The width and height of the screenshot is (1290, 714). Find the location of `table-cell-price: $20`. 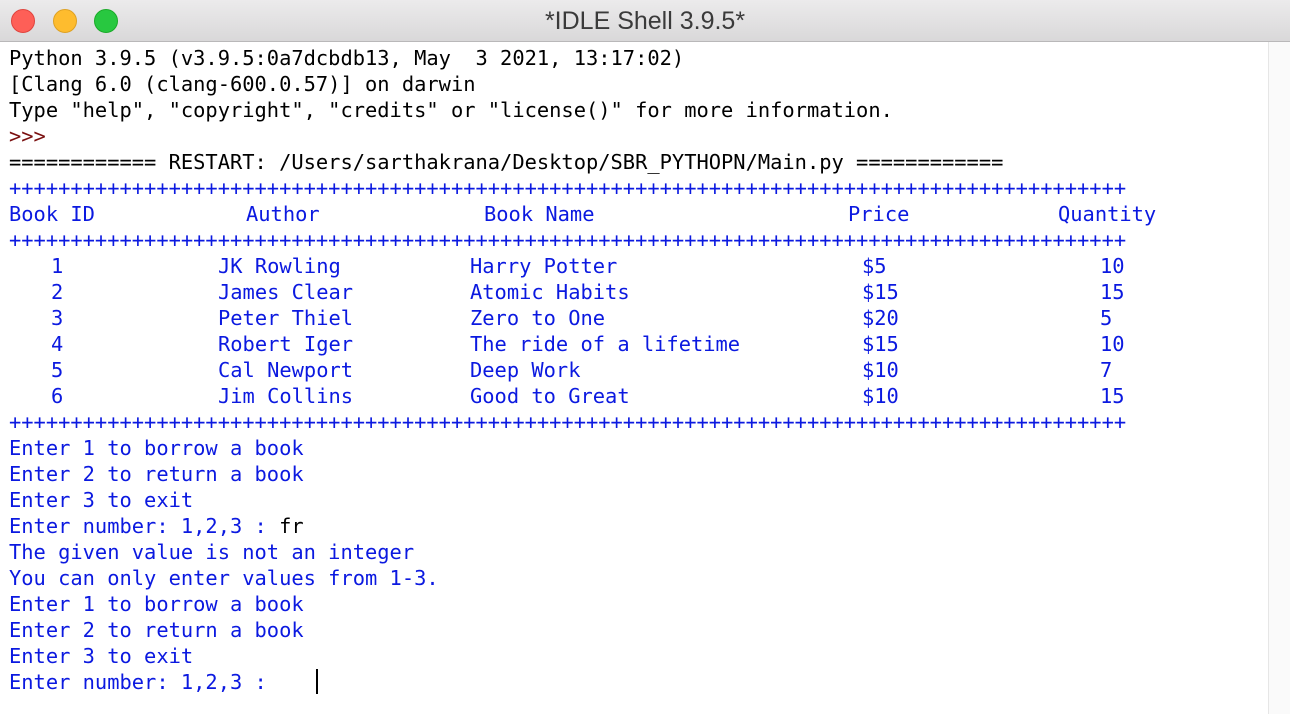

table-cell-price: $20 is located at coordinates (880, 318).